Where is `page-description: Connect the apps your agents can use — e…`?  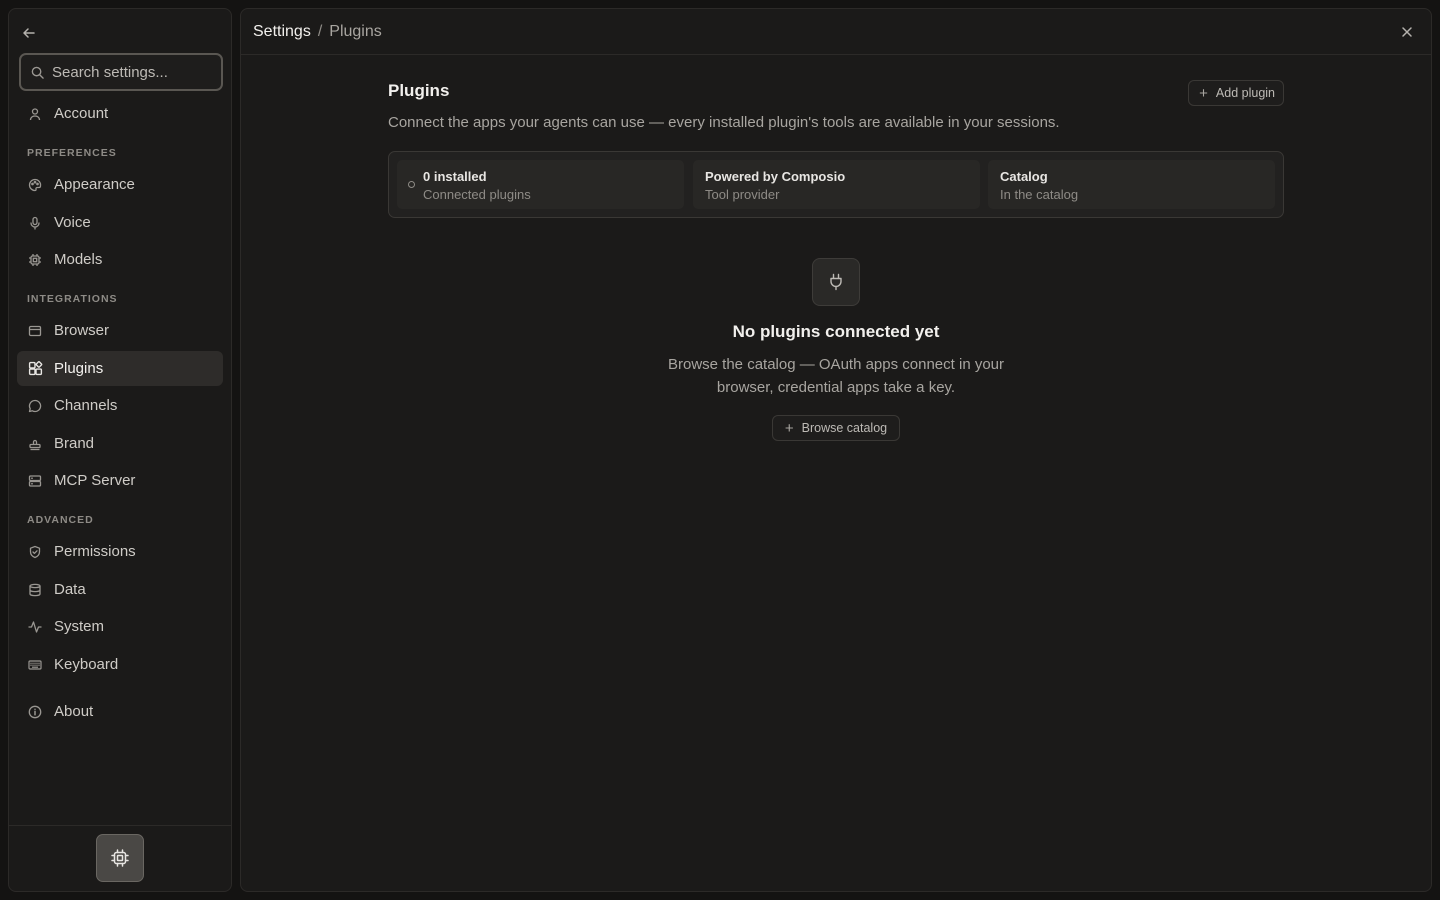 page-description: Connect the apps your agents can use — e… is located at coordinates (724, 122).